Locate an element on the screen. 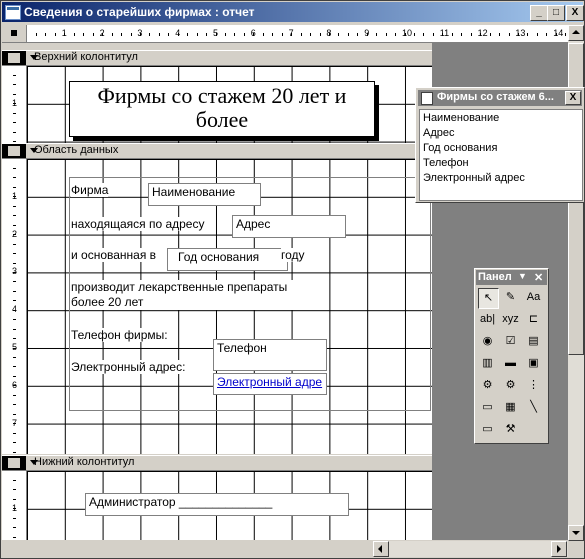 The image size is (585, 559). page-footer-area: Администратор ______________ is located at coordinates (229, 505).